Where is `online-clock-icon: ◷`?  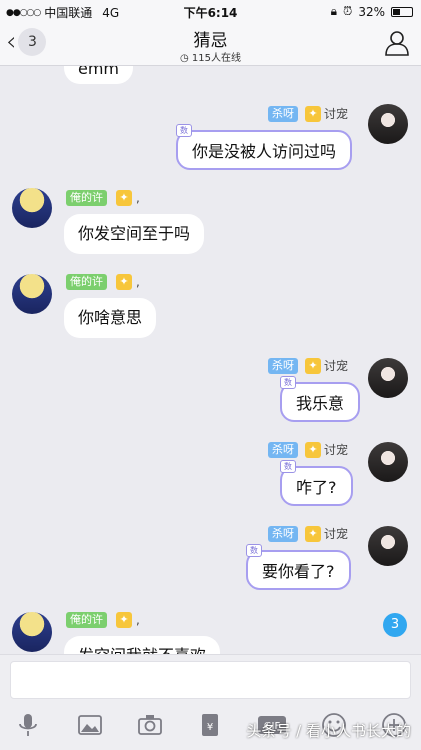
online-clock-icon: ◷ is located at coordinates (184, 58).